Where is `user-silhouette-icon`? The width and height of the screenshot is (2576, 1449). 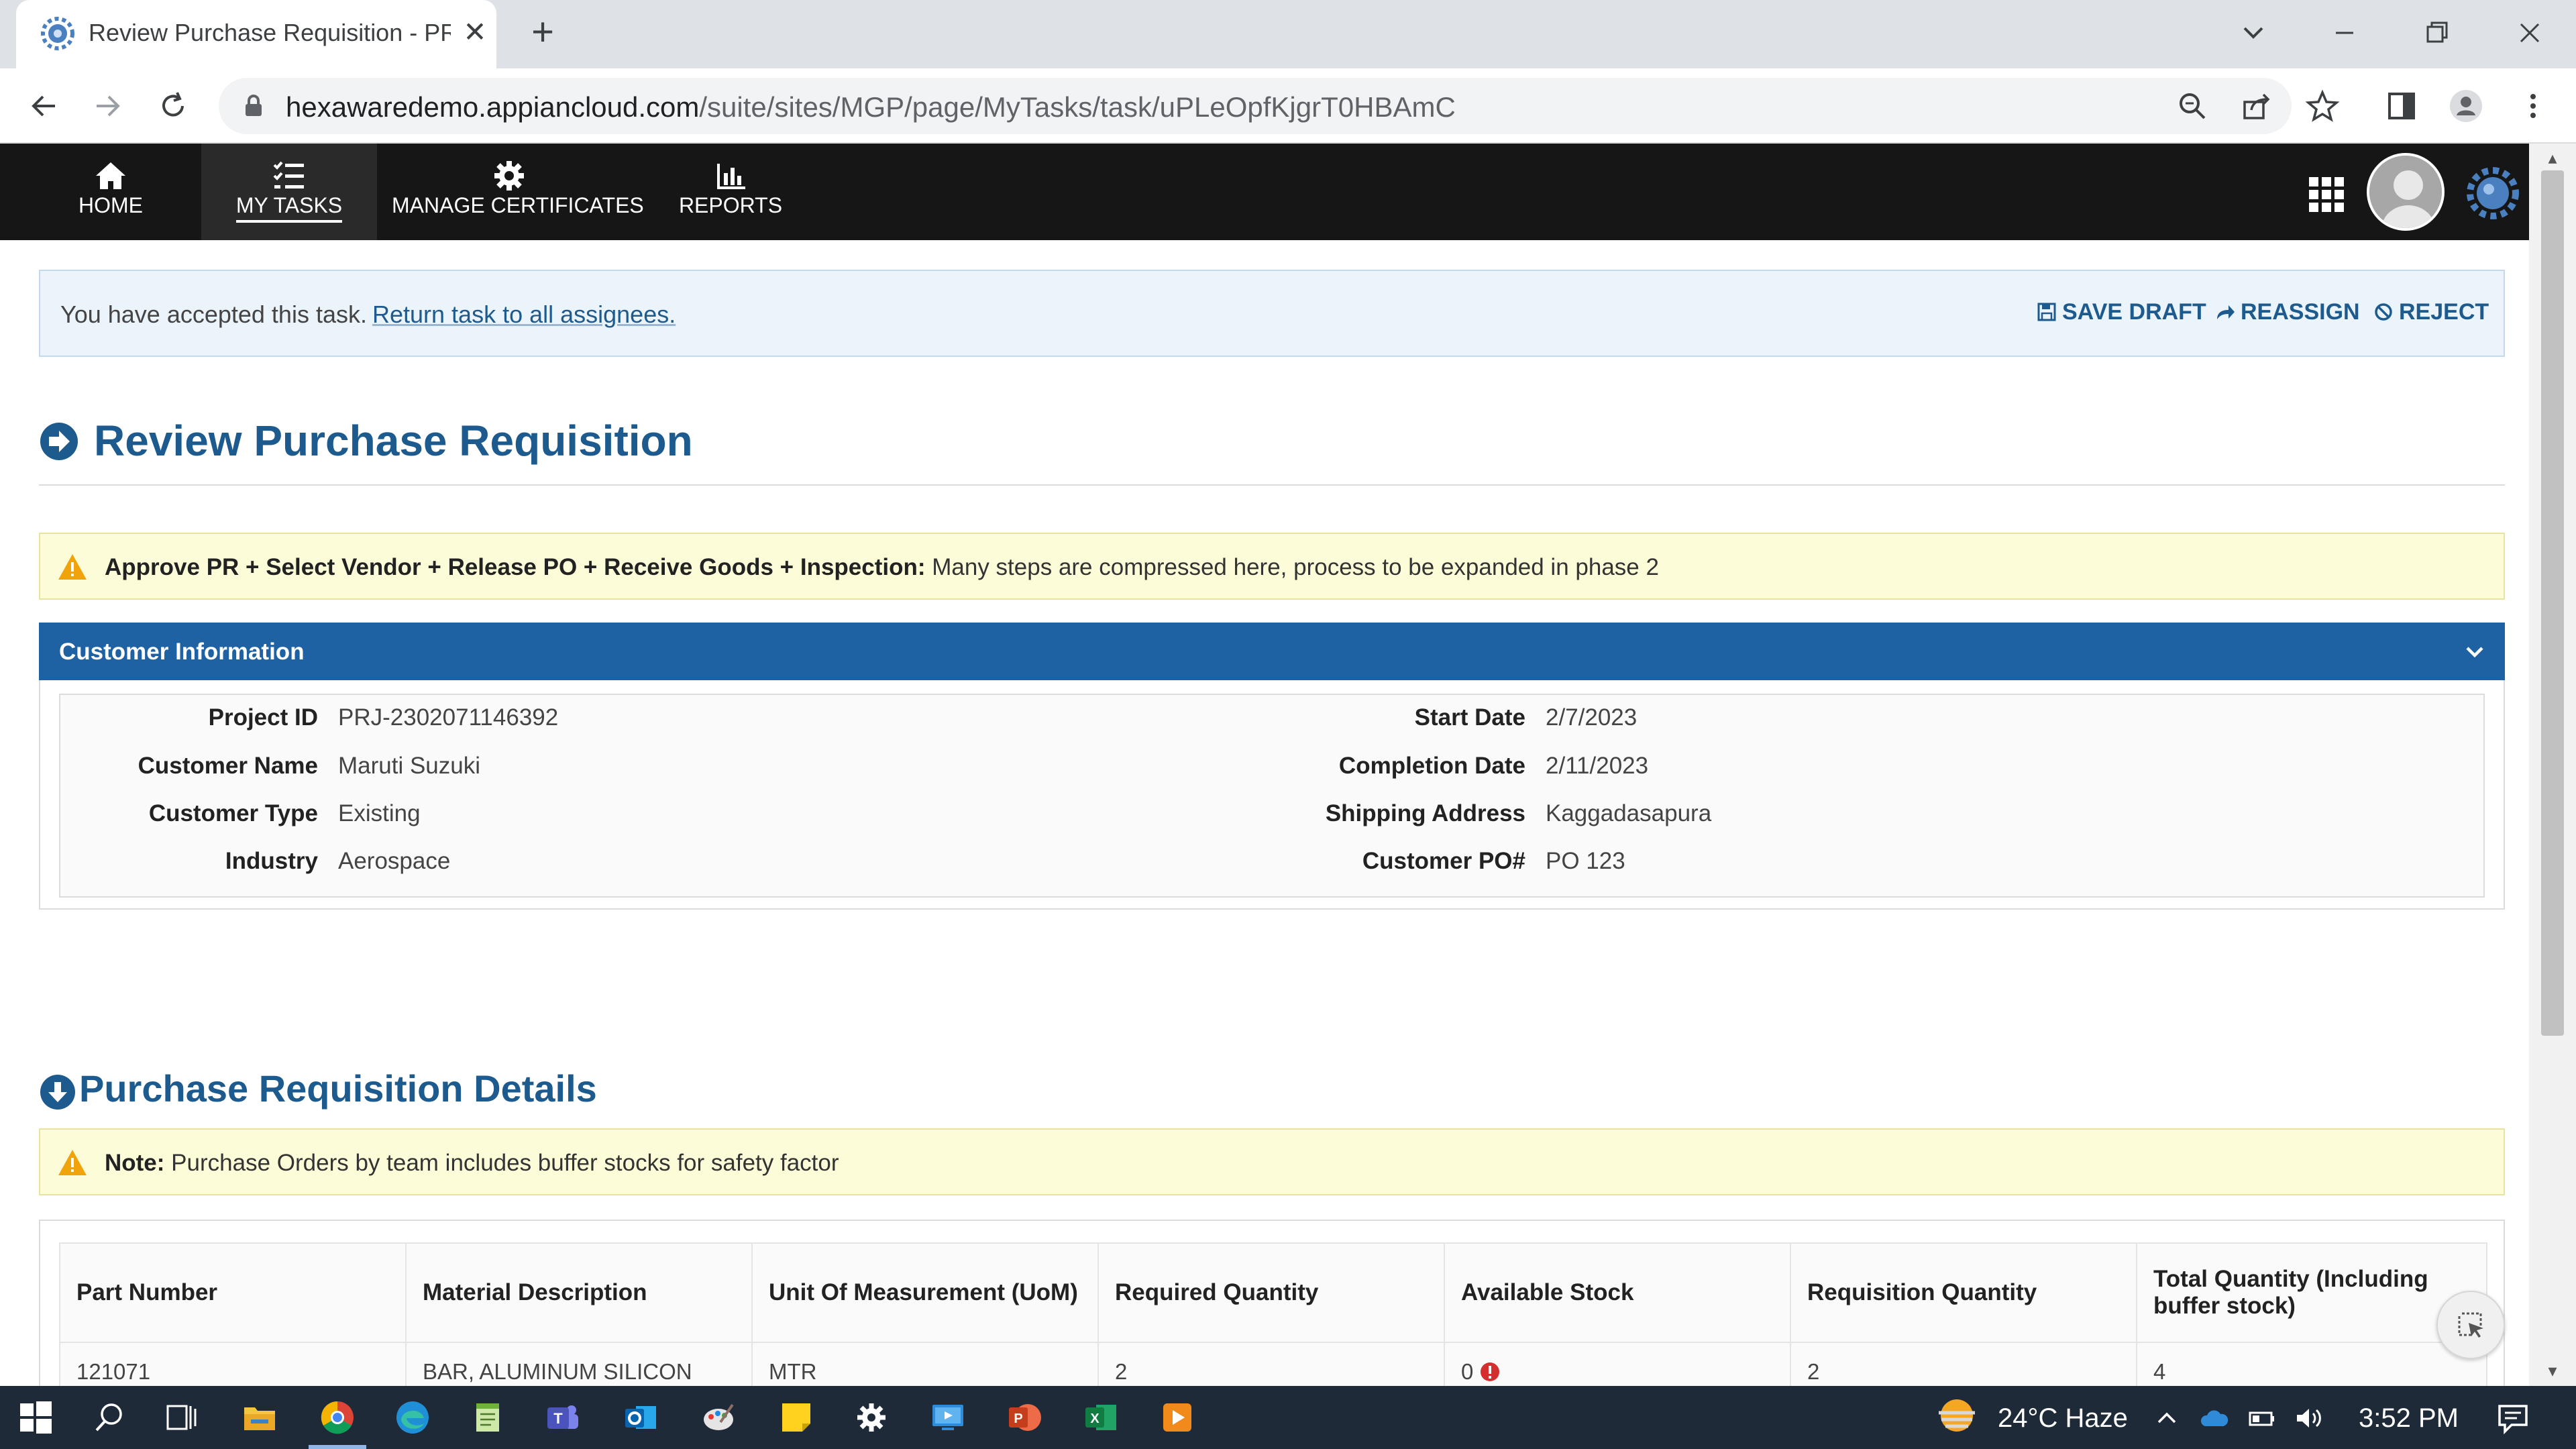 user-silhouette-icon is located at coordinates (2405, 192).